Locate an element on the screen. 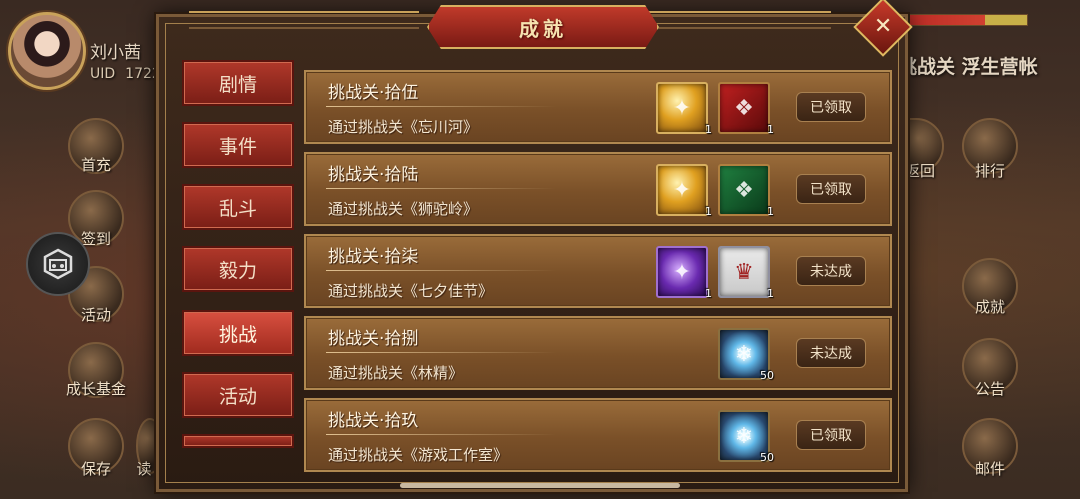 This screenshot has height=499, width=1080. growth-fund-label: 成长基金 is located at coordinates (95, 389).